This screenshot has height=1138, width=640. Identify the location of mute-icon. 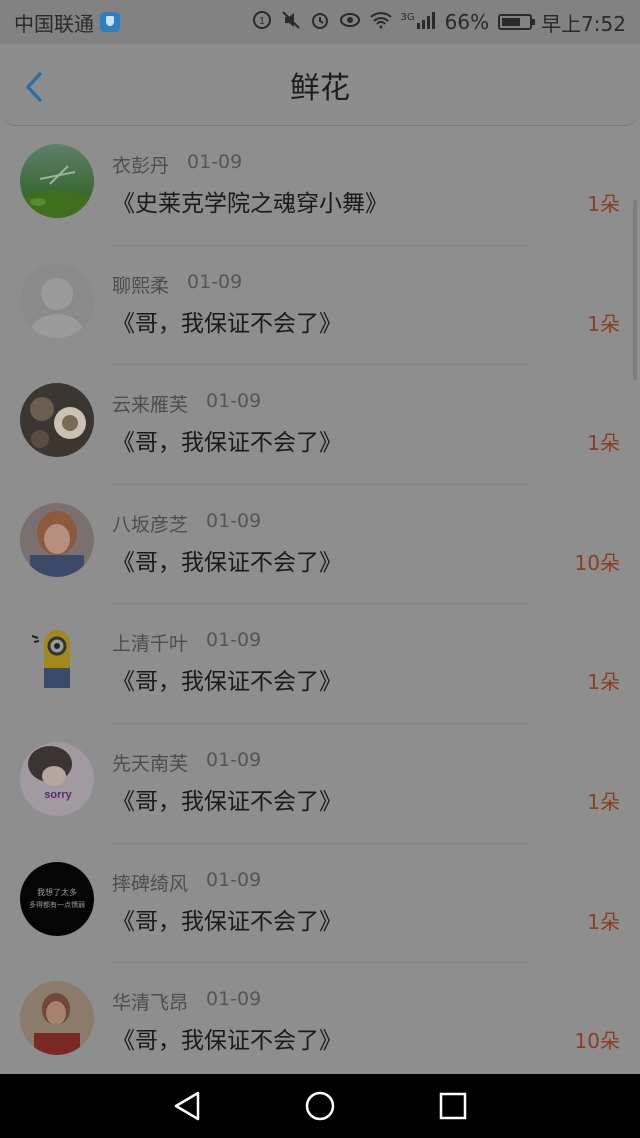
(291, 22).